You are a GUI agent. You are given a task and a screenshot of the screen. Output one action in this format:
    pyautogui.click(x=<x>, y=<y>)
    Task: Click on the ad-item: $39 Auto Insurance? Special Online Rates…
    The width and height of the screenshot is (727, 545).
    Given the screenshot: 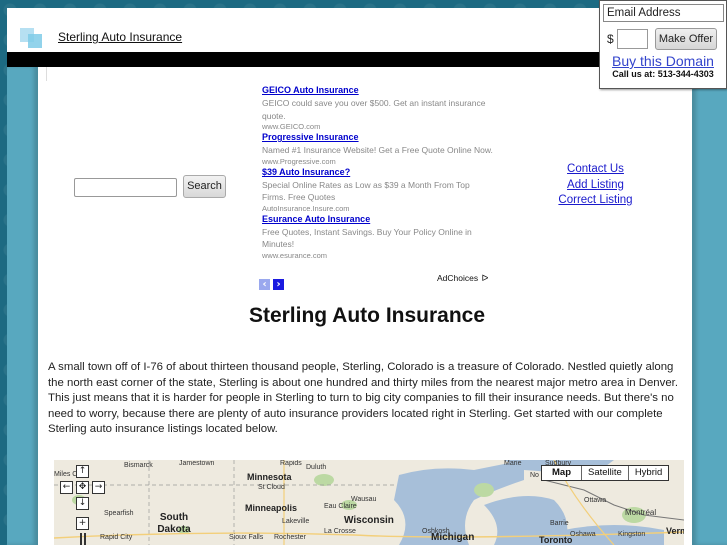 What is the action you would take?
    pyautogui.click(x=378, y=190)
    